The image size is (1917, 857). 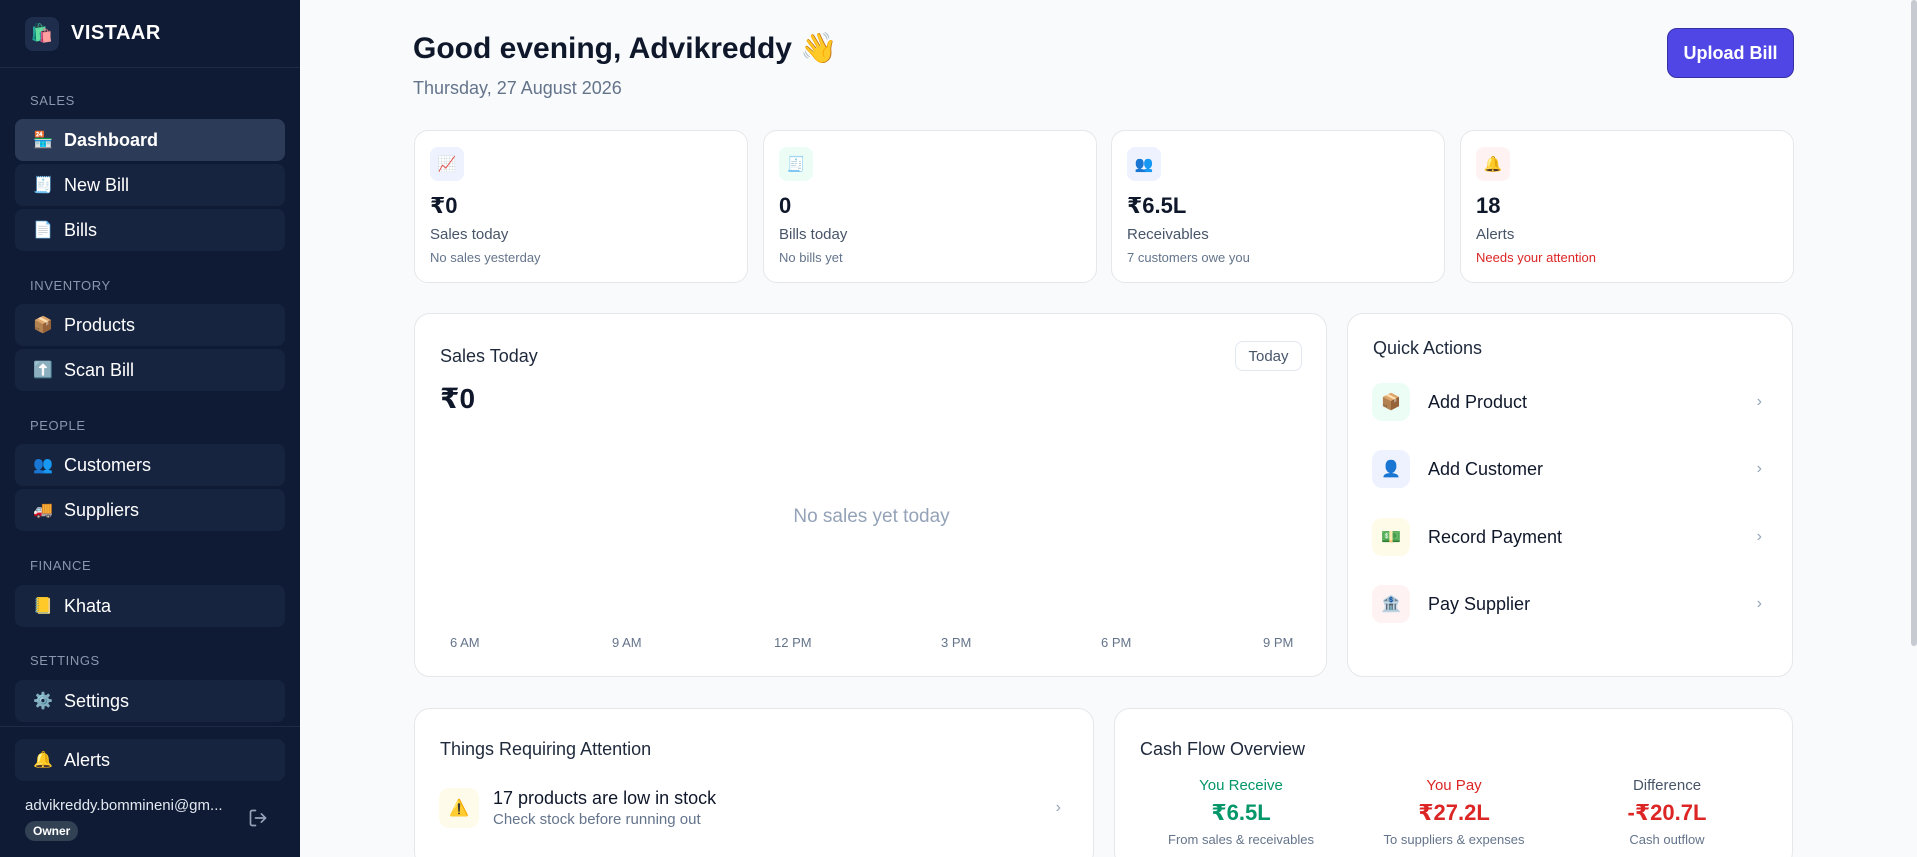 What do you see at coordinates (793, 642) in the screenshot?
I see `x-axis-tick: 12 PM` at bounding box center [793, 642].